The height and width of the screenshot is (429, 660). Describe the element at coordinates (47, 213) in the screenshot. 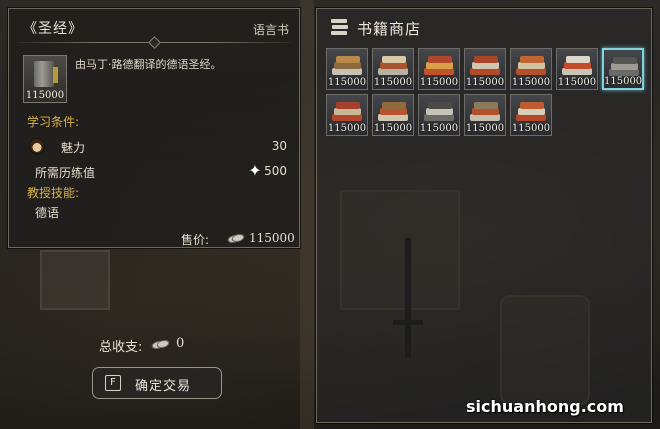

I see `taught-skill: 德语` at that location.